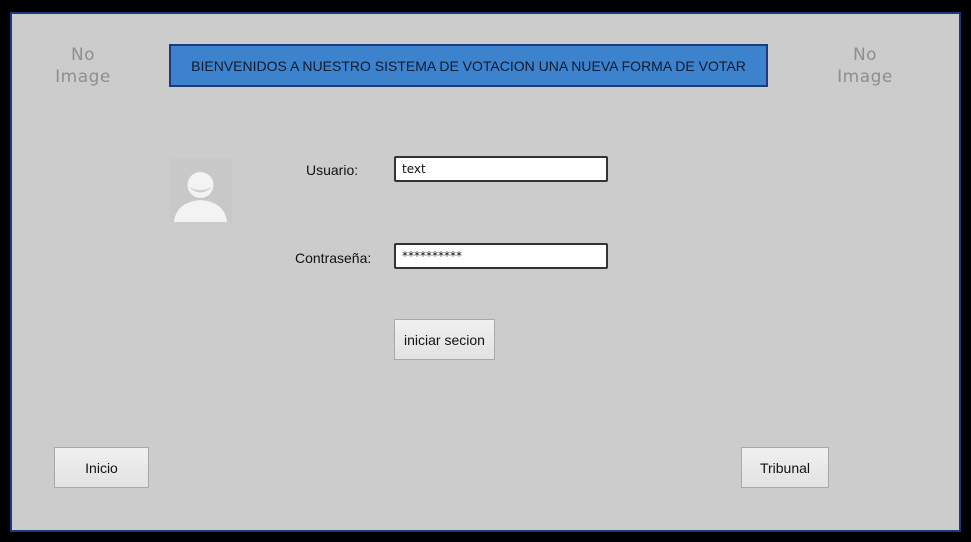 The image size is (971, 542). I want to click on user-avatar-icon, so click(200, 190).